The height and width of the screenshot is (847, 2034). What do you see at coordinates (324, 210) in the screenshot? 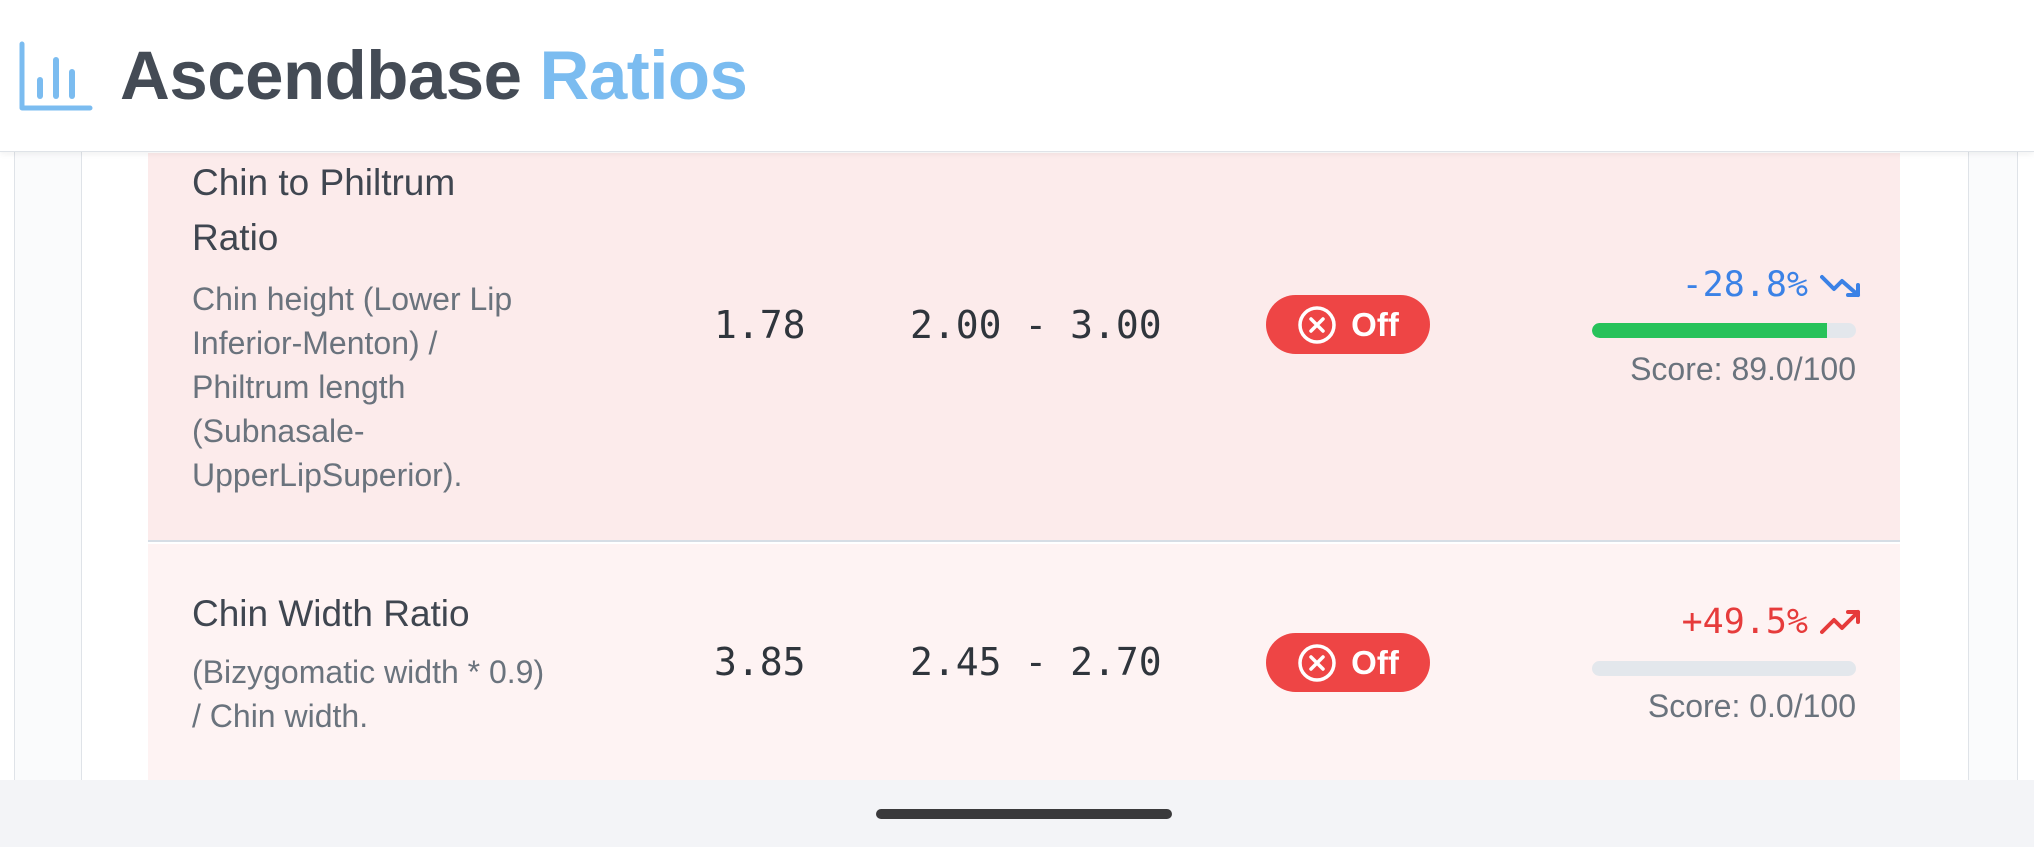
I see `ratio-name: Chin to Philtrum Ratio` at bounding box center [324, 210].